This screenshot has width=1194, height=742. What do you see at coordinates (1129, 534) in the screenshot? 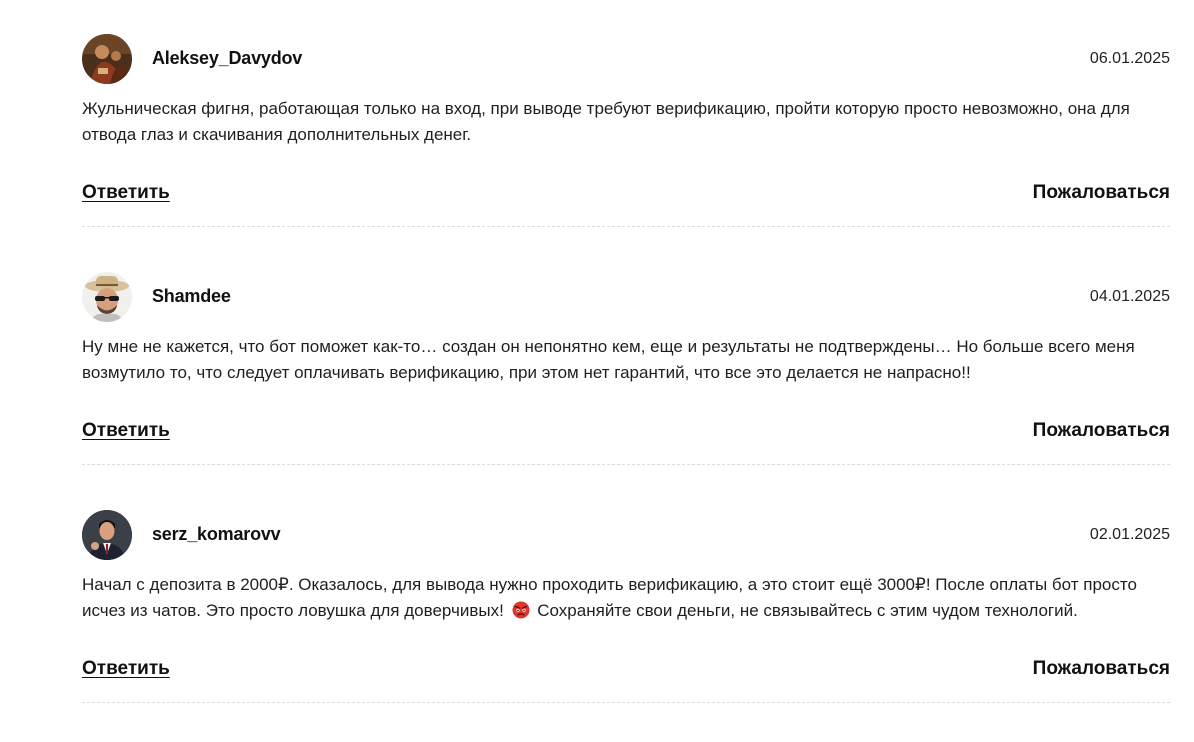
I see `comment-date: 02.01.2025` at bounding box center [1129, 534].